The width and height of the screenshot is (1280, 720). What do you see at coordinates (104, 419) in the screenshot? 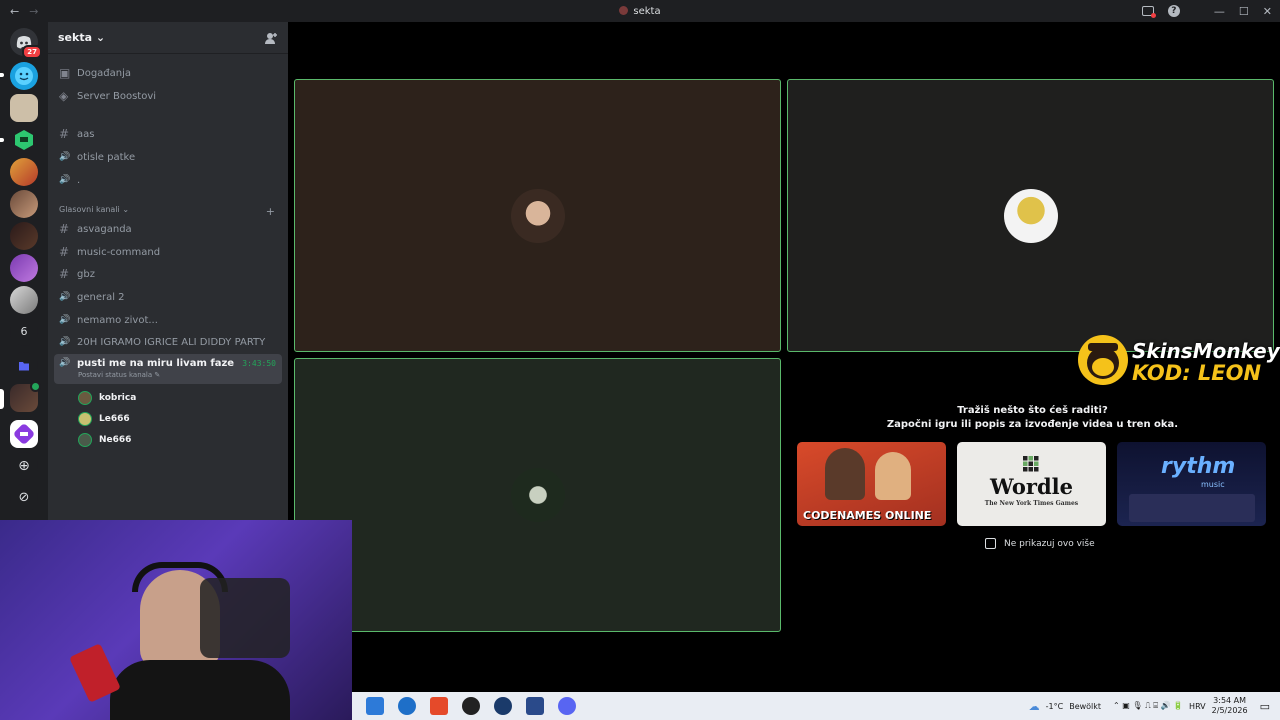
I see `voice-user: Le666` at bounding box center [104, 419].